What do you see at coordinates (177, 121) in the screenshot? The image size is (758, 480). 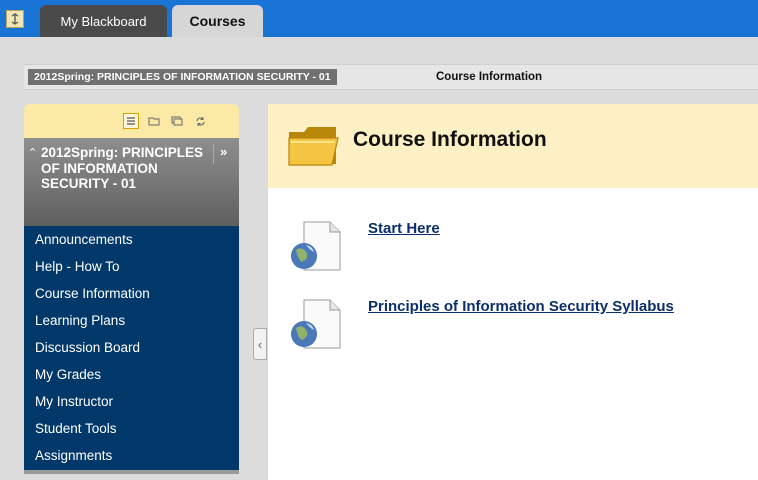 I see `new-window-icon` at bounding box center [177, 121].